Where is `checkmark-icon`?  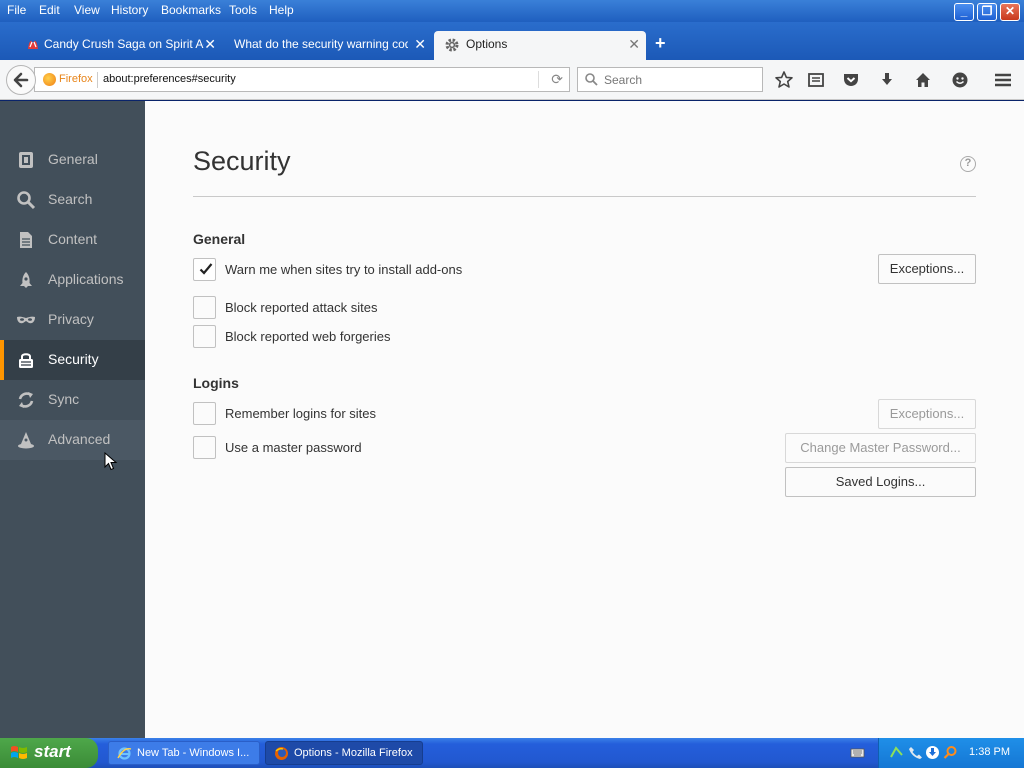 checkmark-icon is located at coordinates (206, 268).